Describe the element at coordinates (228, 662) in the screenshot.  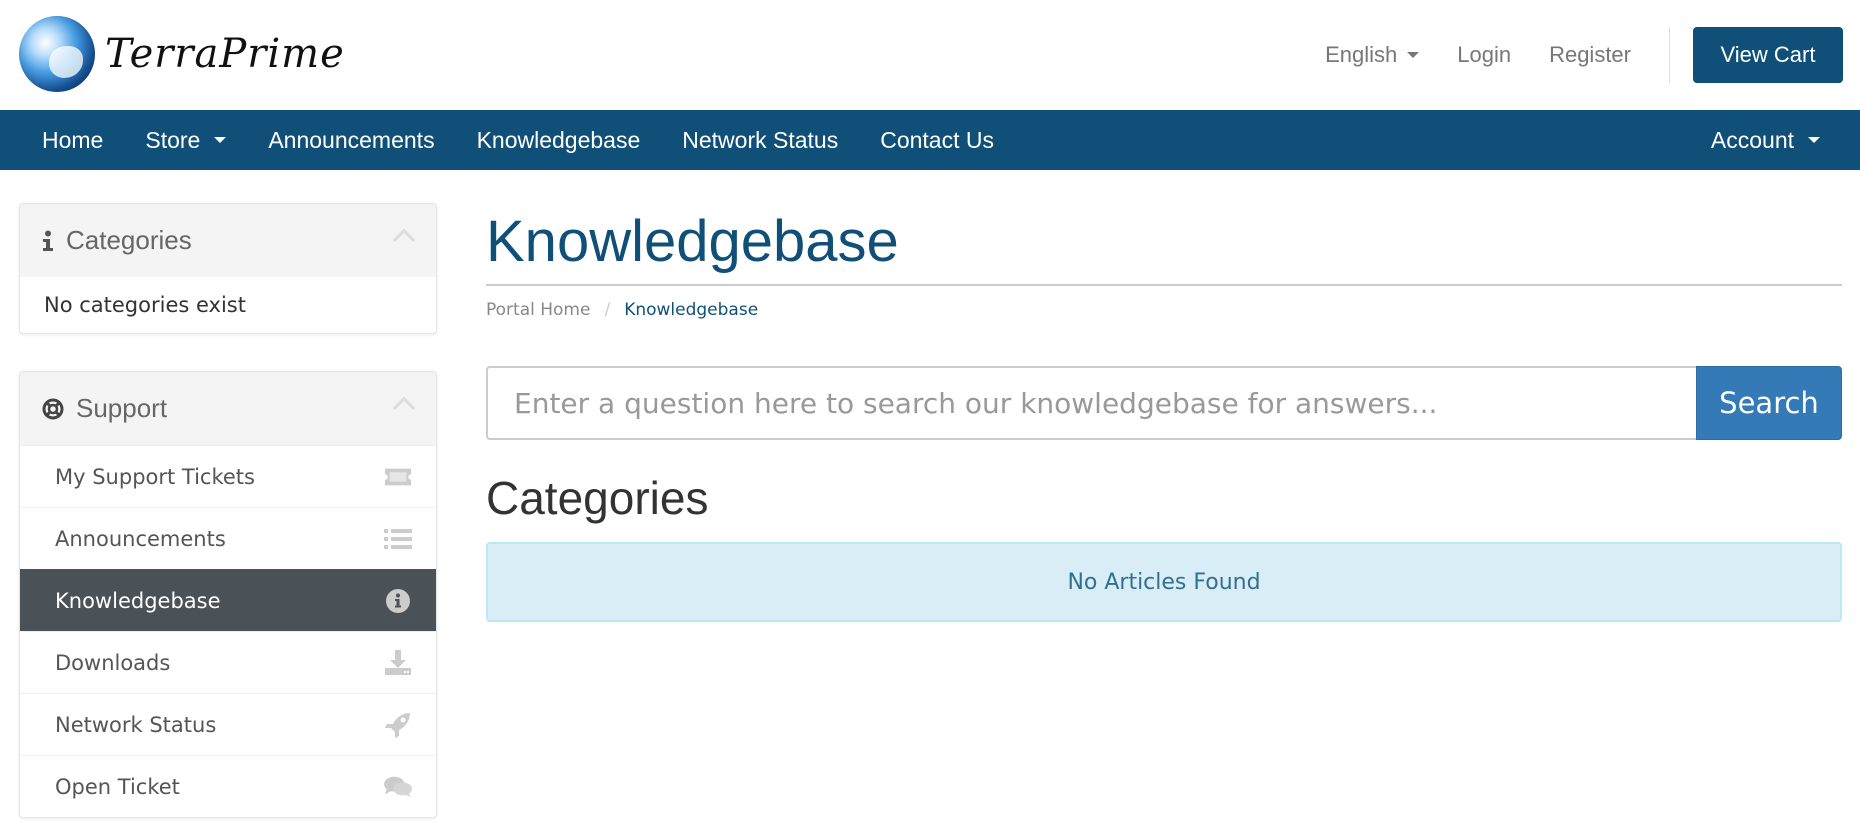
I see `sidebar-item-downloads: Downloads` at that location.